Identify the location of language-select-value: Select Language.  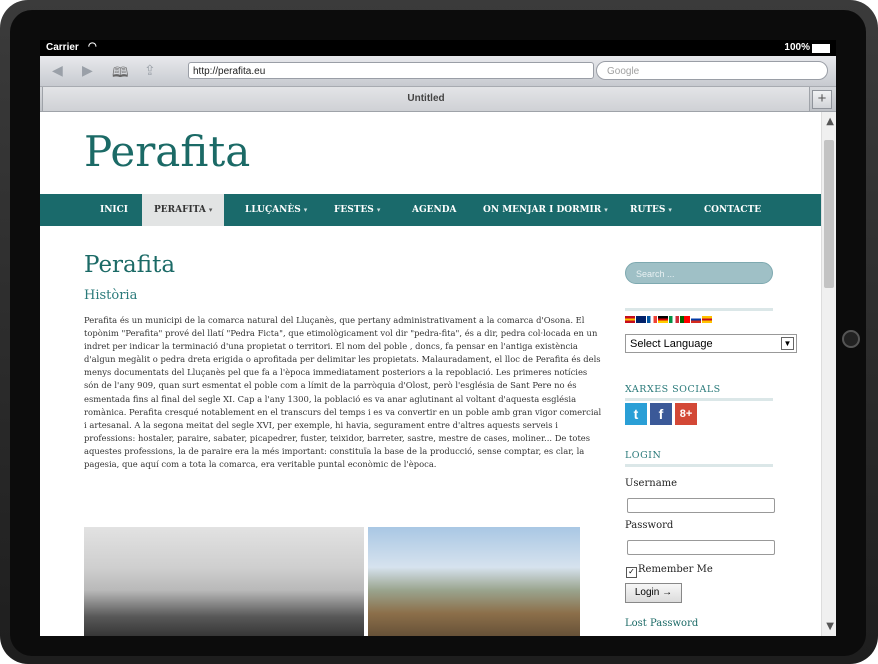
(671, 344).